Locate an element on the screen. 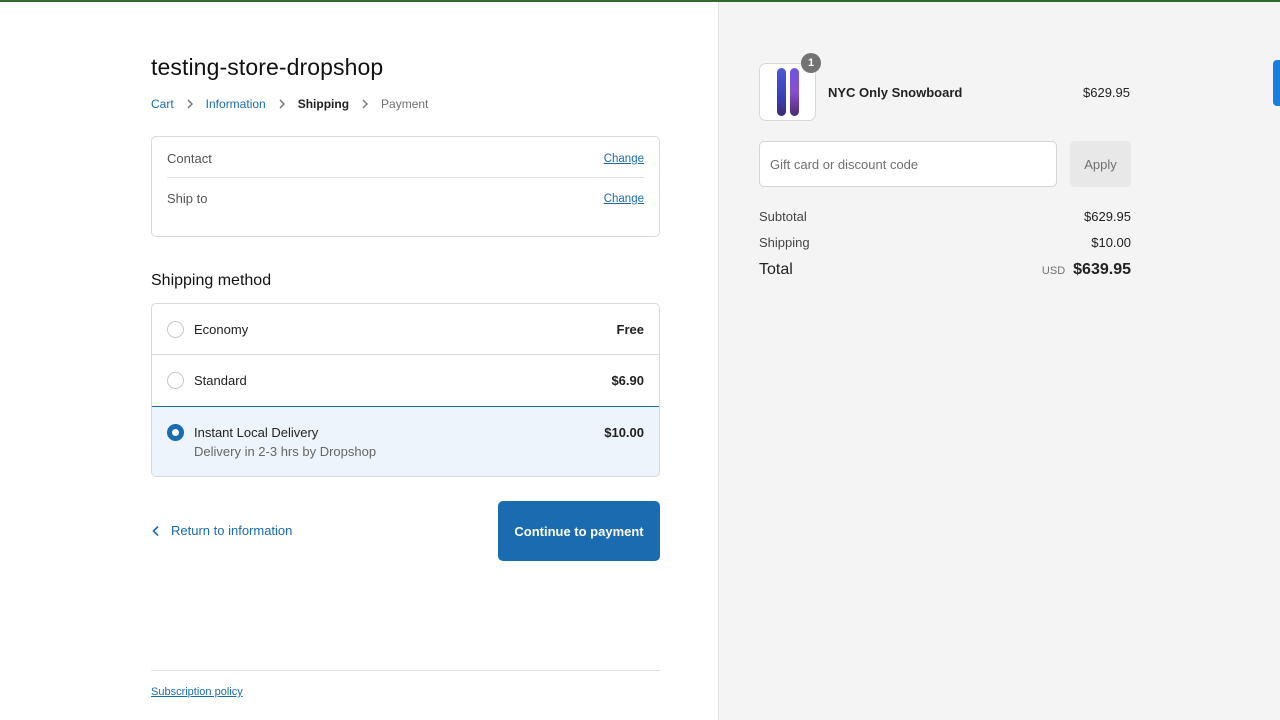  snowboard-image is located at coordinates (787, 92).